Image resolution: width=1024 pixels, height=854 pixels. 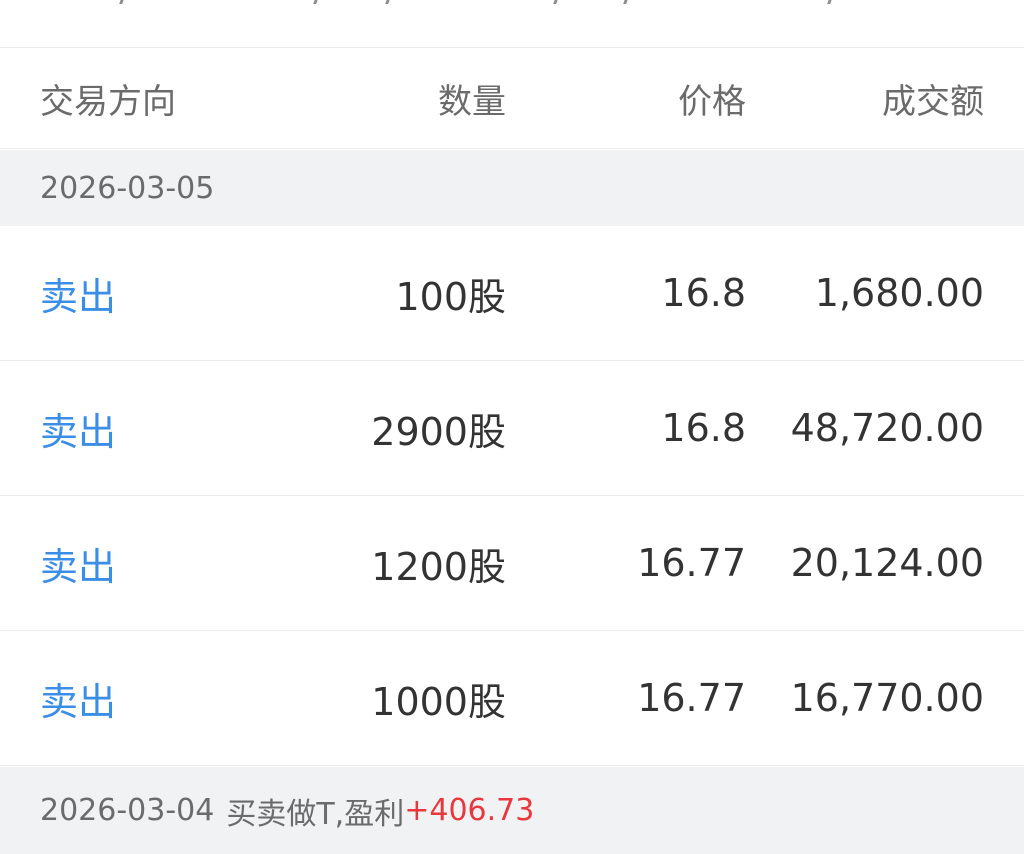 I want to click on header-quantity: 数量, so click(x=472, y=102).